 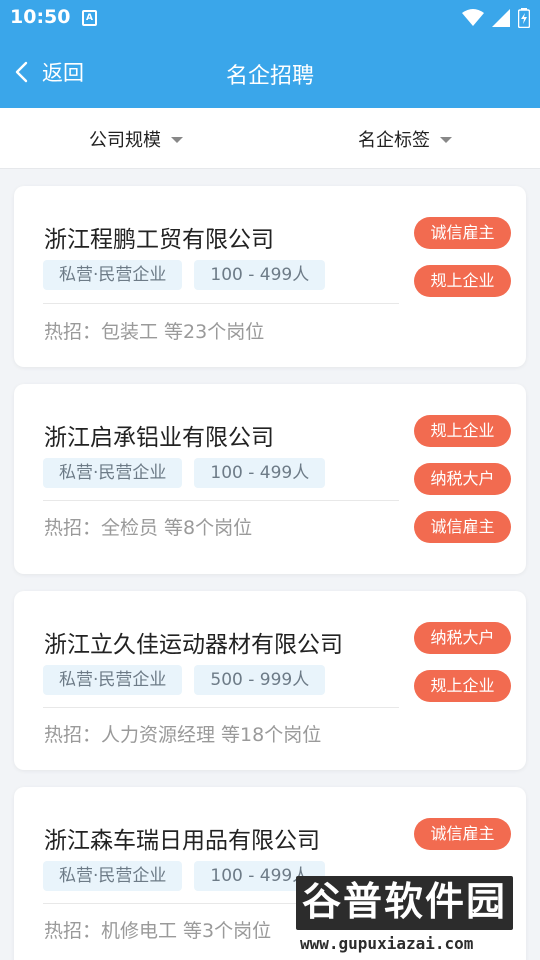 What do you see at coordinates (158, 931) in the screenshot?
I see `hot-jobs: 热招：机修电工 等3个岗位` at bounding box center [158, 931].